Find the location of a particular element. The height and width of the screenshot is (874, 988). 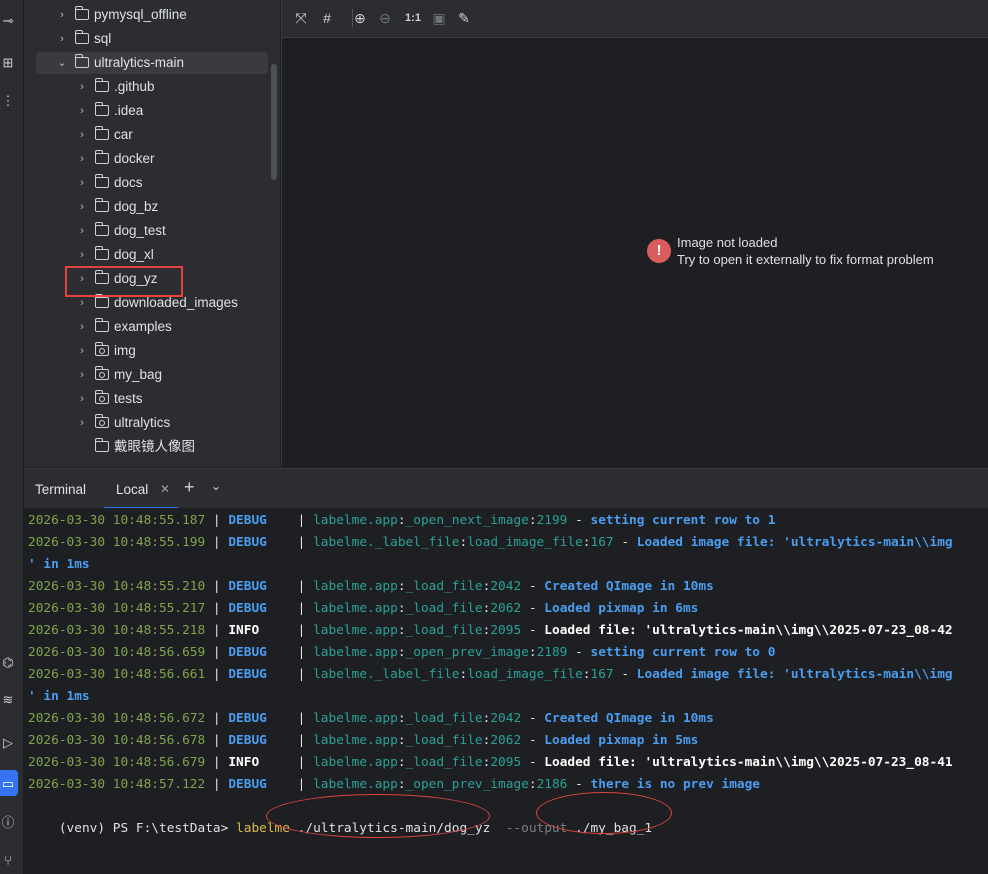

more-icon: ⋮ is located at coordinates (8, 101).